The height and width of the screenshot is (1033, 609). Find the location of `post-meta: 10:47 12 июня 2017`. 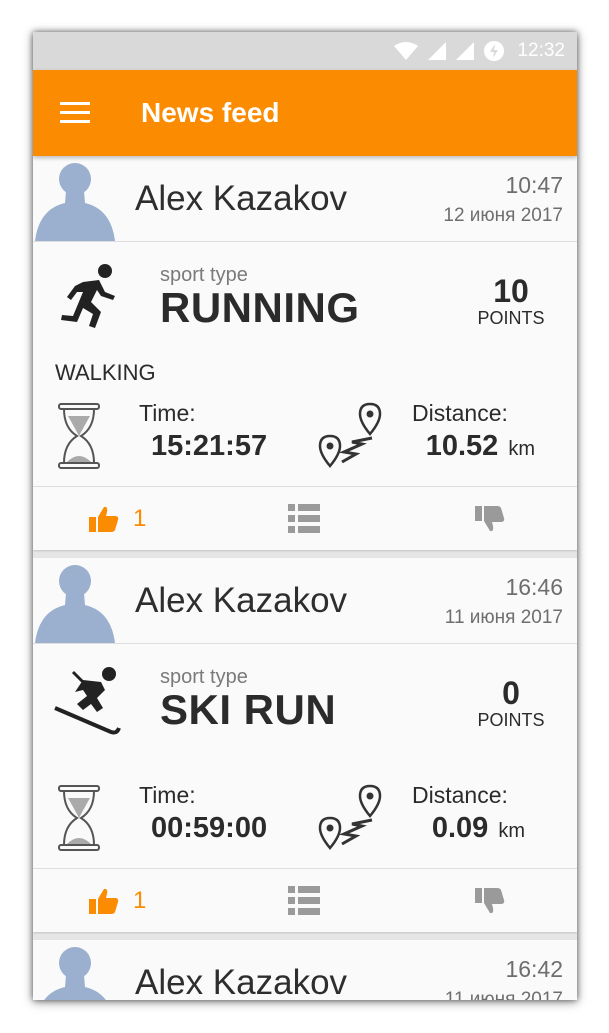

post-meta: 10:47 12 июня 2017 is located at coordinates (503, 199).